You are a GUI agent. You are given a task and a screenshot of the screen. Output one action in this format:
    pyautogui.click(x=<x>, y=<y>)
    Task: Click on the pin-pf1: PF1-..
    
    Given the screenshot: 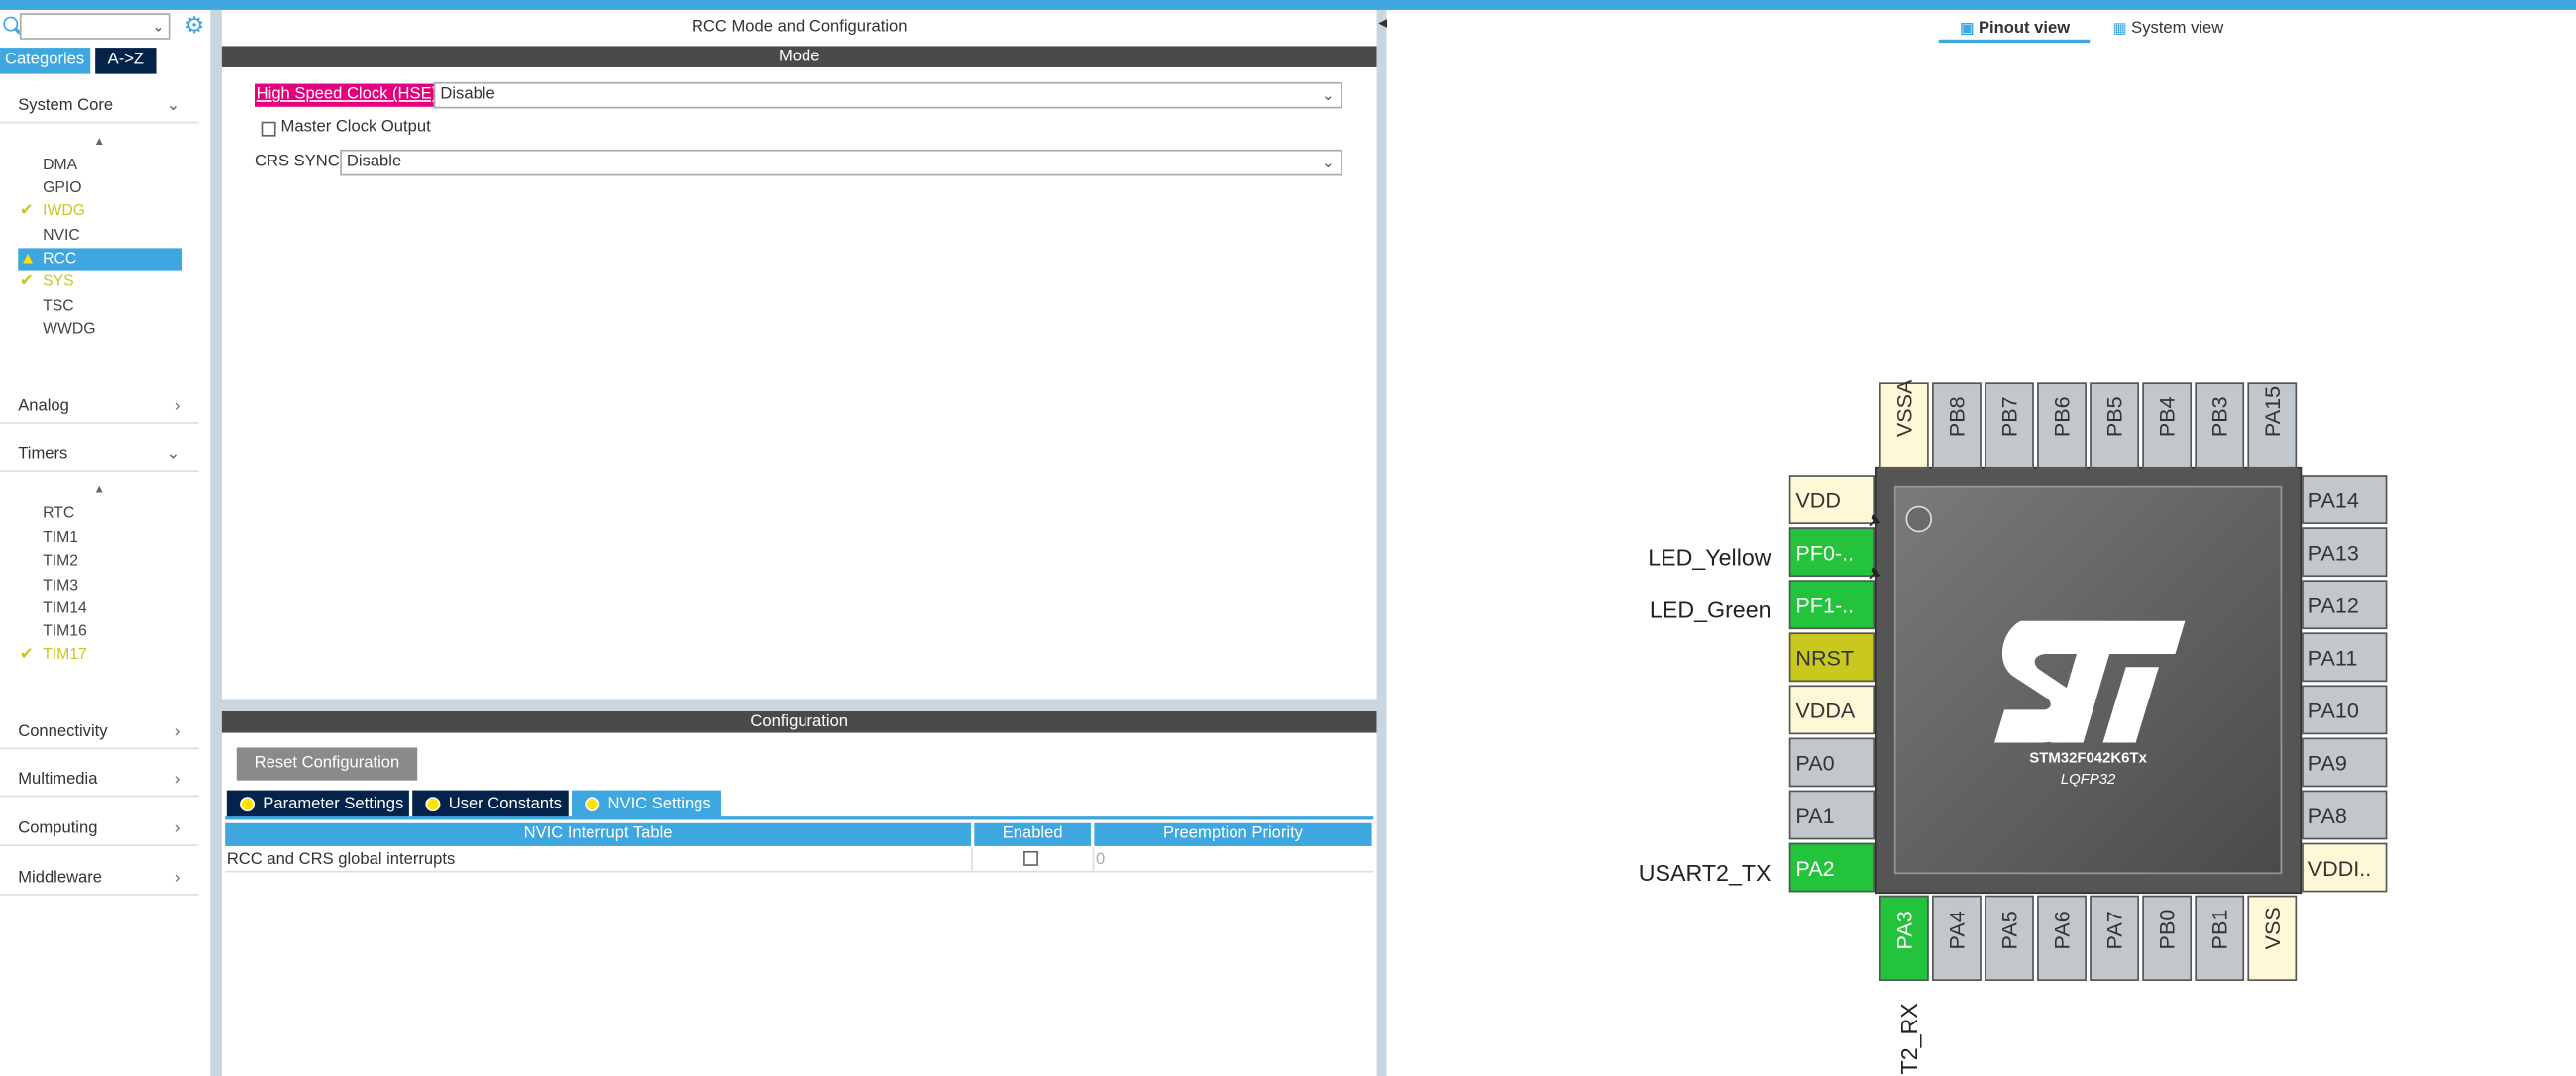 What is the action you would take?
    pyautogui.click(x=1832, y=605)
    